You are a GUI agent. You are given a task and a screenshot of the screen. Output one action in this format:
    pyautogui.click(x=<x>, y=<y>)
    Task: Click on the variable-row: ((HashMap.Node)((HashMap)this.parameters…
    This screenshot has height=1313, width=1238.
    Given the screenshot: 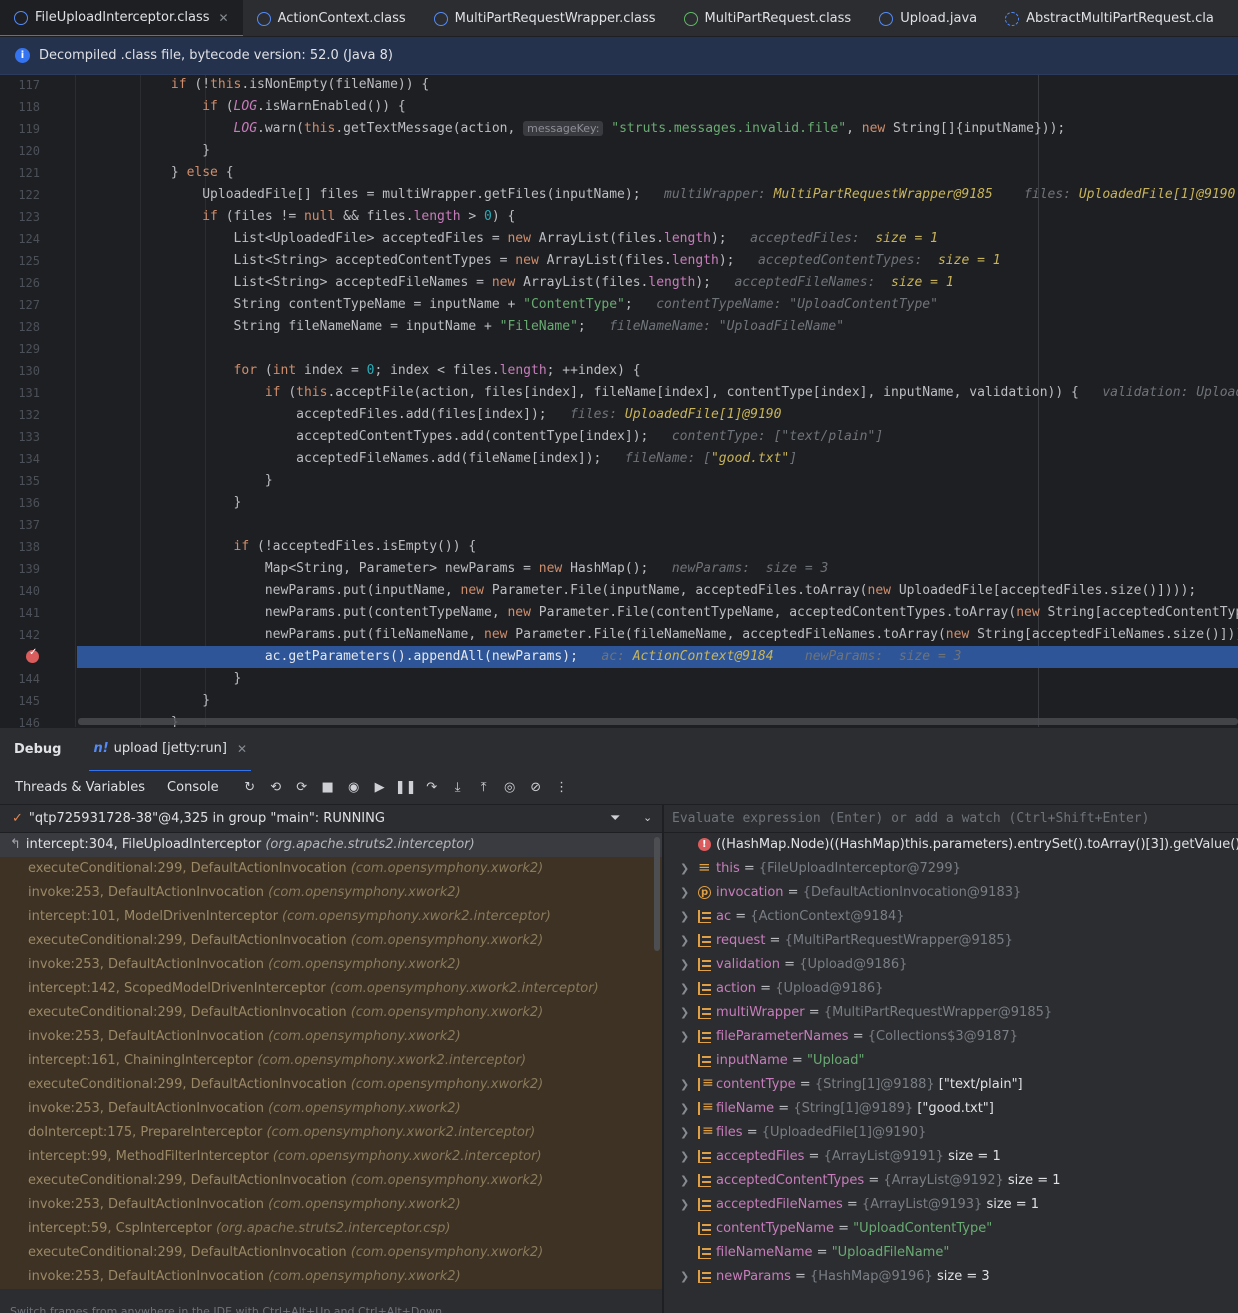 What is the action you would take?
    pyautogui.click(x=951, y=845)
    